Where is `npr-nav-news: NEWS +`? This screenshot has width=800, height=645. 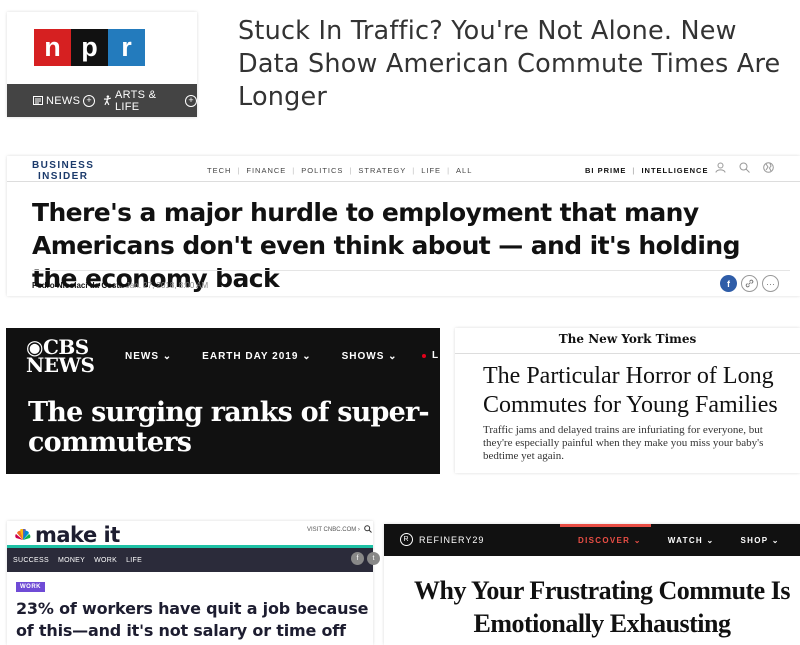 npr-nav-news: NEWS + is located at coordinates (64, 100).